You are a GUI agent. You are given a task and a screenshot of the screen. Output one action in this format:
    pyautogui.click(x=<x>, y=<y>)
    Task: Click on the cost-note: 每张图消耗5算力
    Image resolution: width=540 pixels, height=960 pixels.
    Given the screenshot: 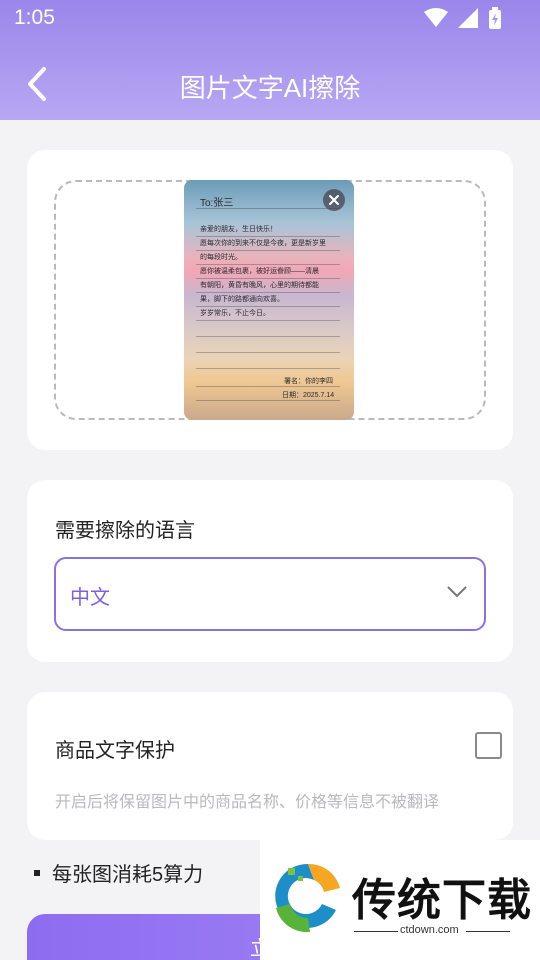 What is the action you would take?
    pyautogui.click(x=118, y=872)
    